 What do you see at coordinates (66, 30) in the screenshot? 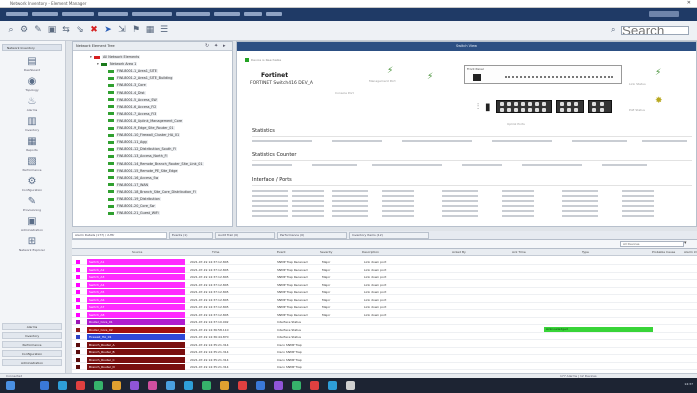
I see `link-icon: ⇆` at bounding box center [66, 30].